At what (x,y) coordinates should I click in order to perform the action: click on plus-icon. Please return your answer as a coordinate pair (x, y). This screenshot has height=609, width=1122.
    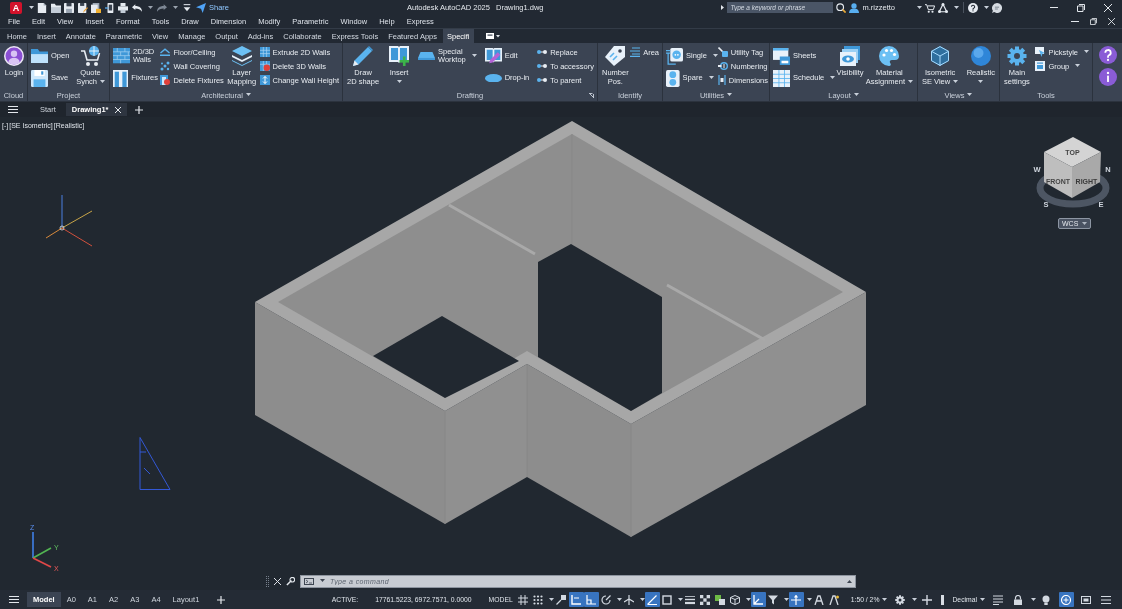
    Looking at the image, I should click on (926, 599).